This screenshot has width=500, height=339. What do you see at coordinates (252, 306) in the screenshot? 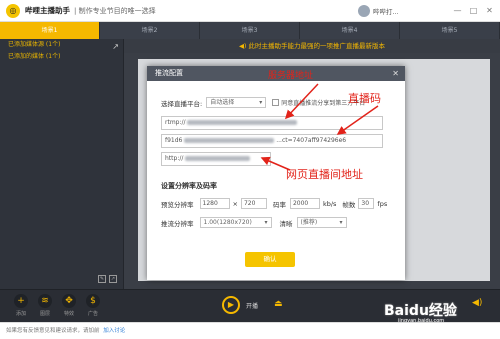
I see `start-stream-label: 开播` at bounding box center [252, 306].